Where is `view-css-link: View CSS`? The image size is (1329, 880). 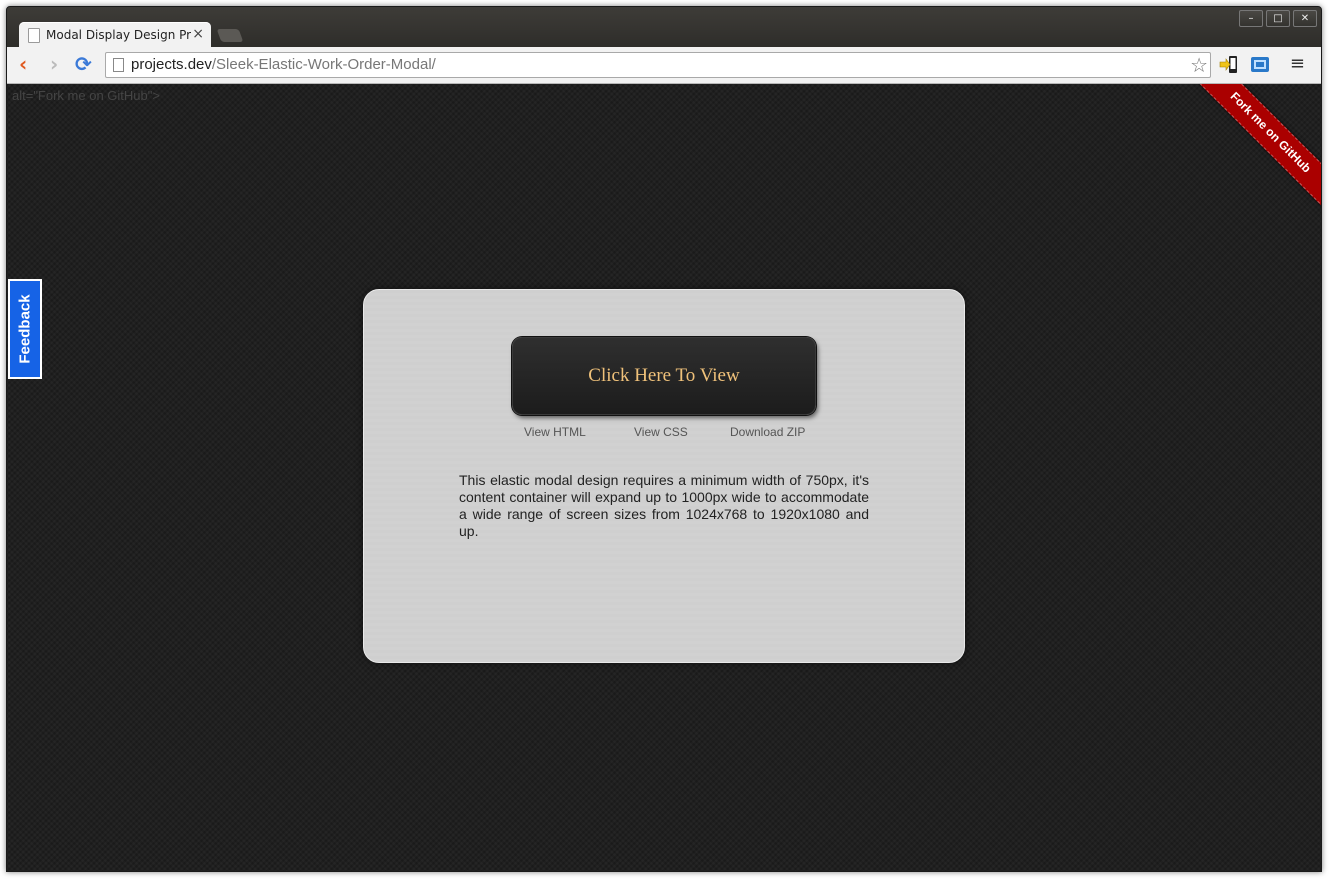 view-css-link: View CSS is located at coordinates (661, 432).